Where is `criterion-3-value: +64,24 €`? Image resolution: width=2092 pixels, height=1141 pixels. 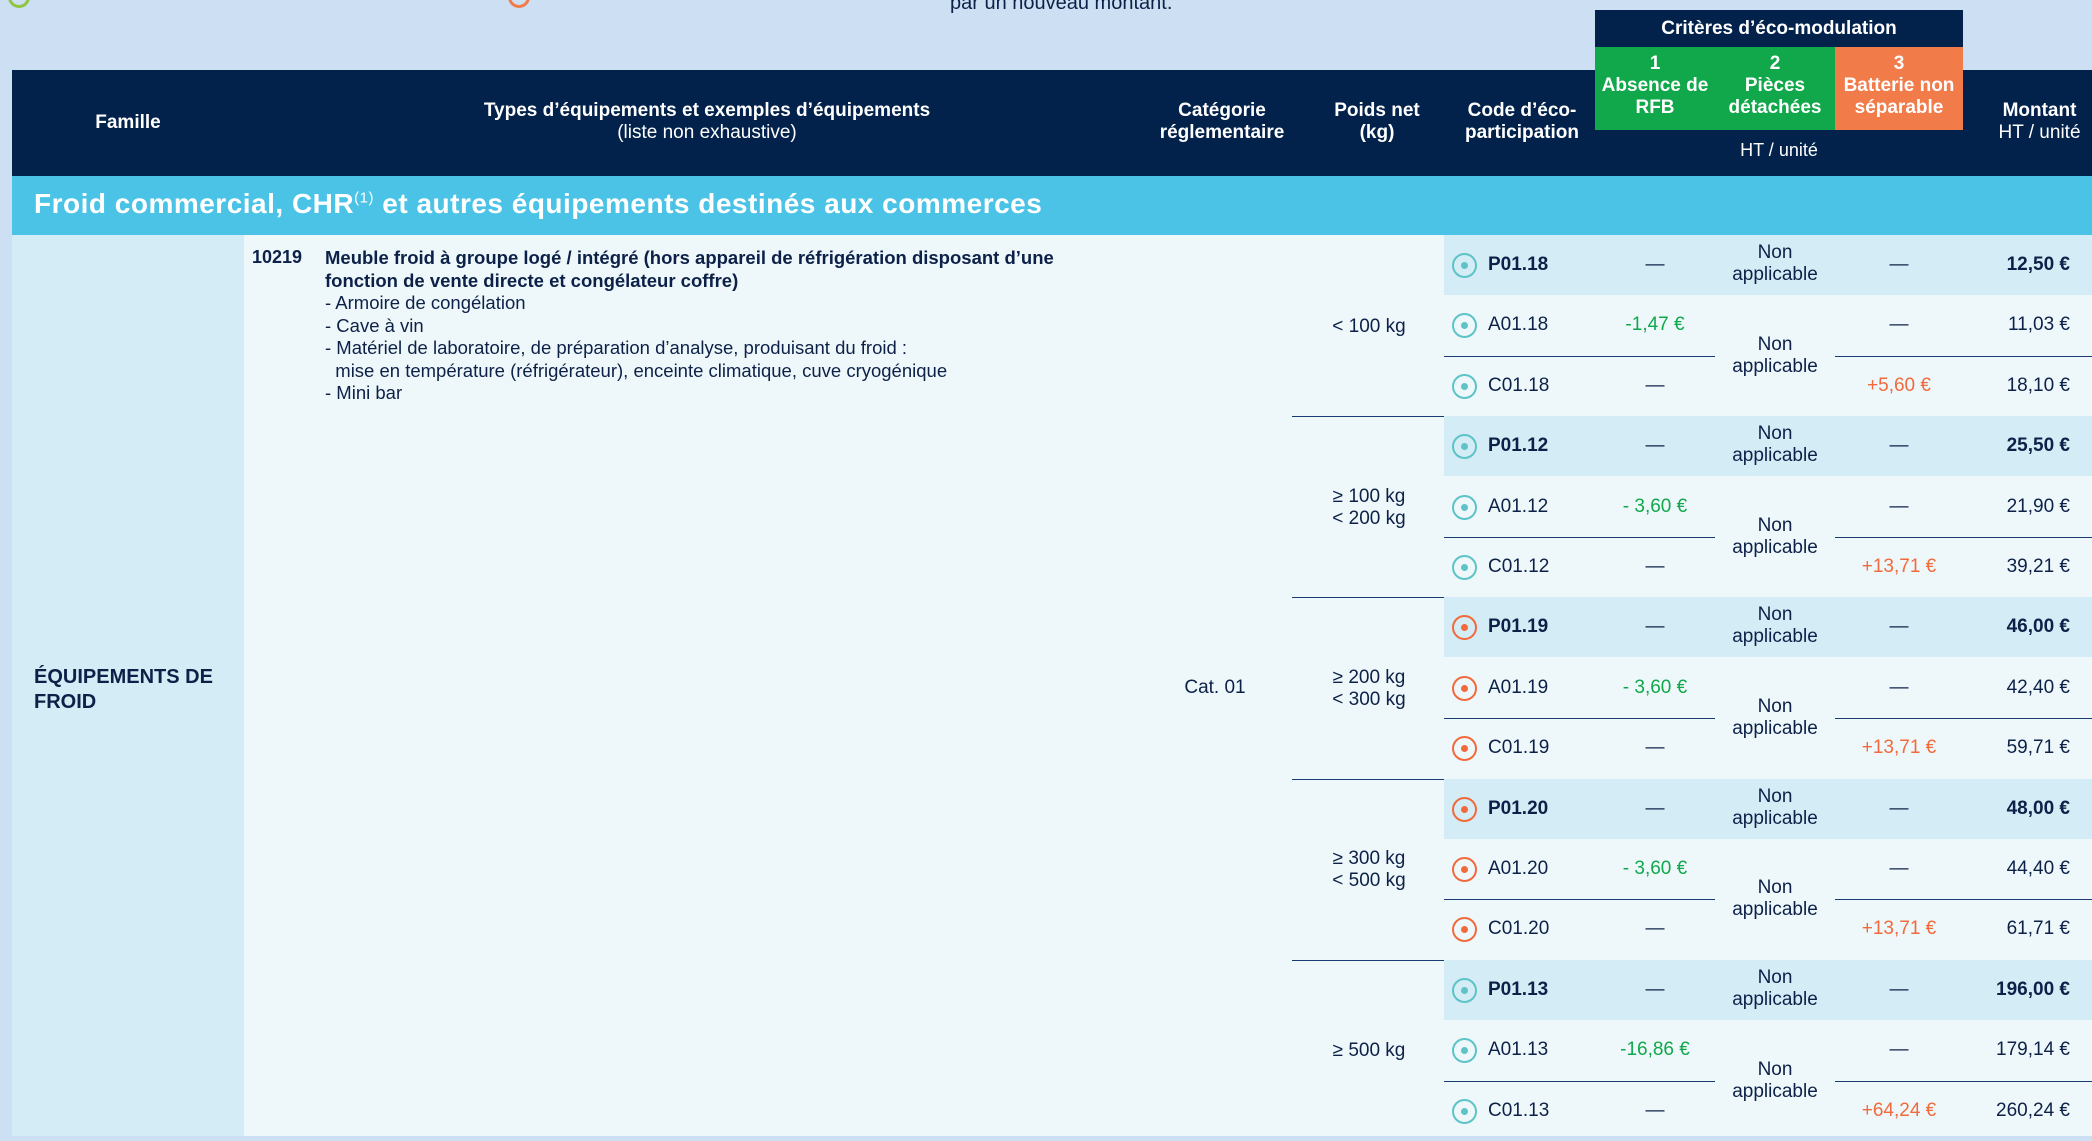
criterion-3-value: +64,24 € is located at coordinates (1899, 1110).